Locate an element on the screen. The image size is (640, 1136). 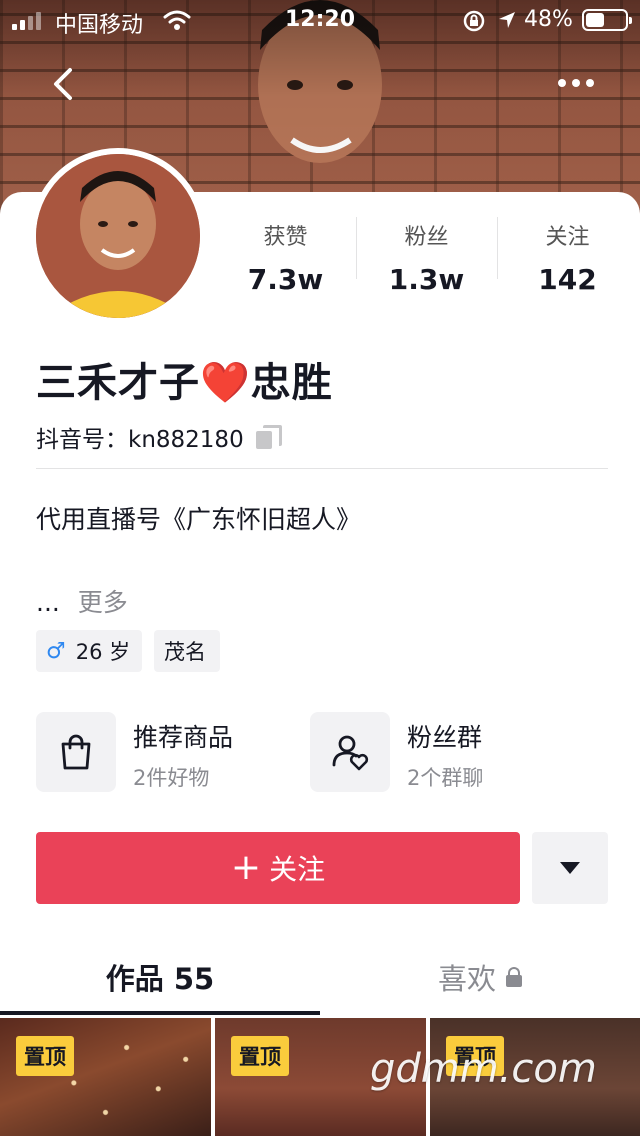
stat-label: 关注 is located at coordinates (567, 237).